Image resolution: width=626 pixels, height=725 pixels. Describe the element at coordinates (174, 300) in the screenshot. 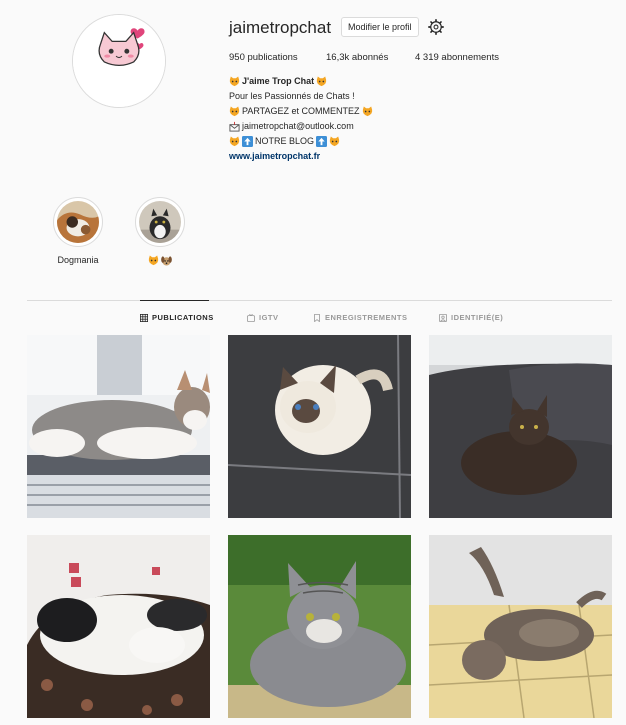

I see `active-tab-indicator` at that location.